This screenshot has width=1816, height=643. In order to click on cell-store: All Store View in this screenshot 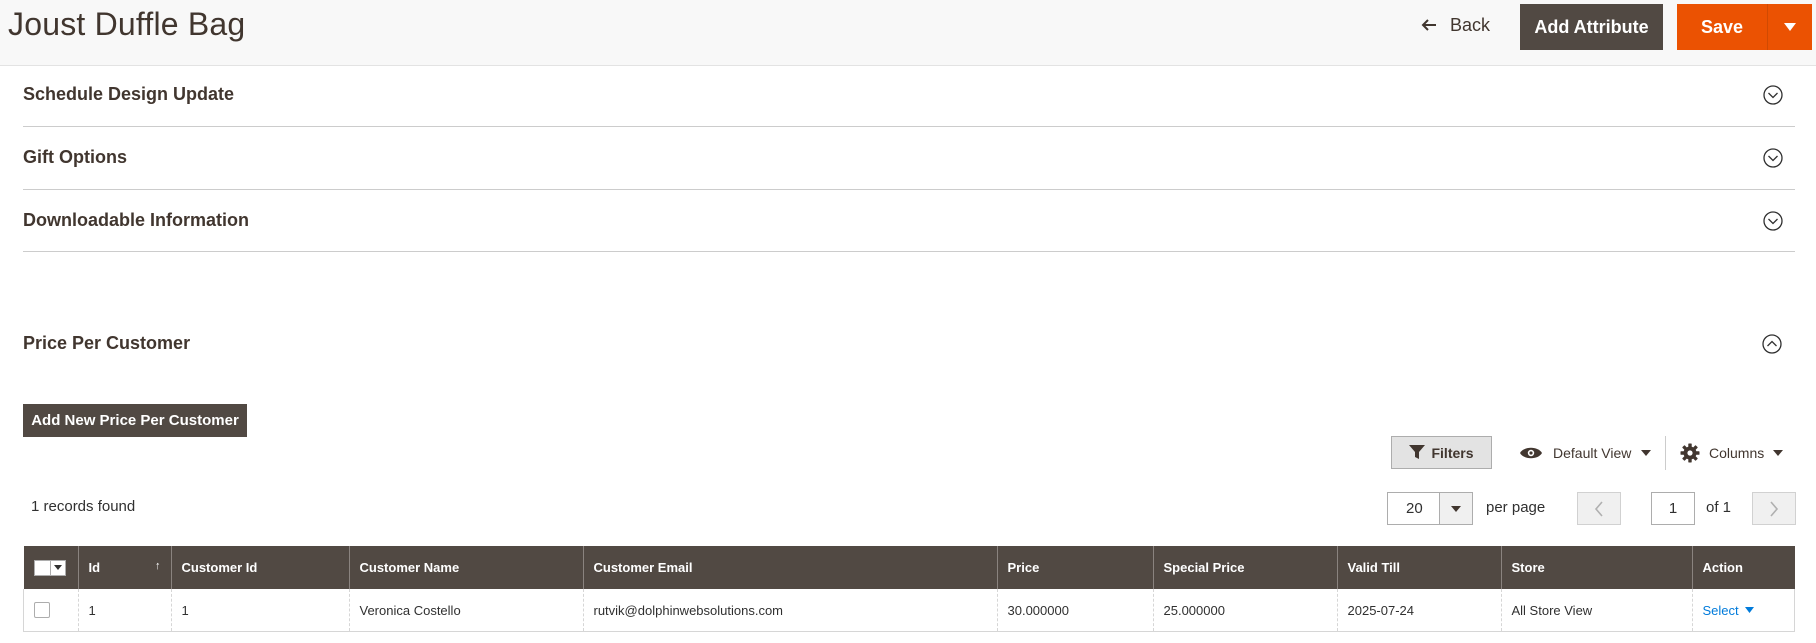, I will do `click(1596, 610)`.